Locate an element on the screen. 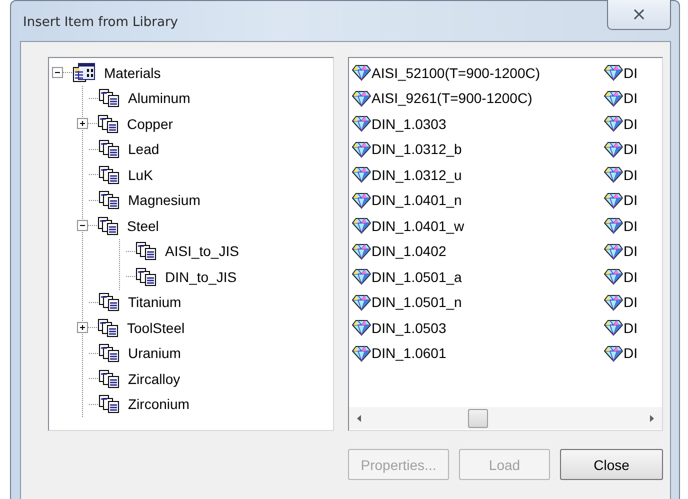  tree-item: Aluminum is located at coordinates (159, 98).